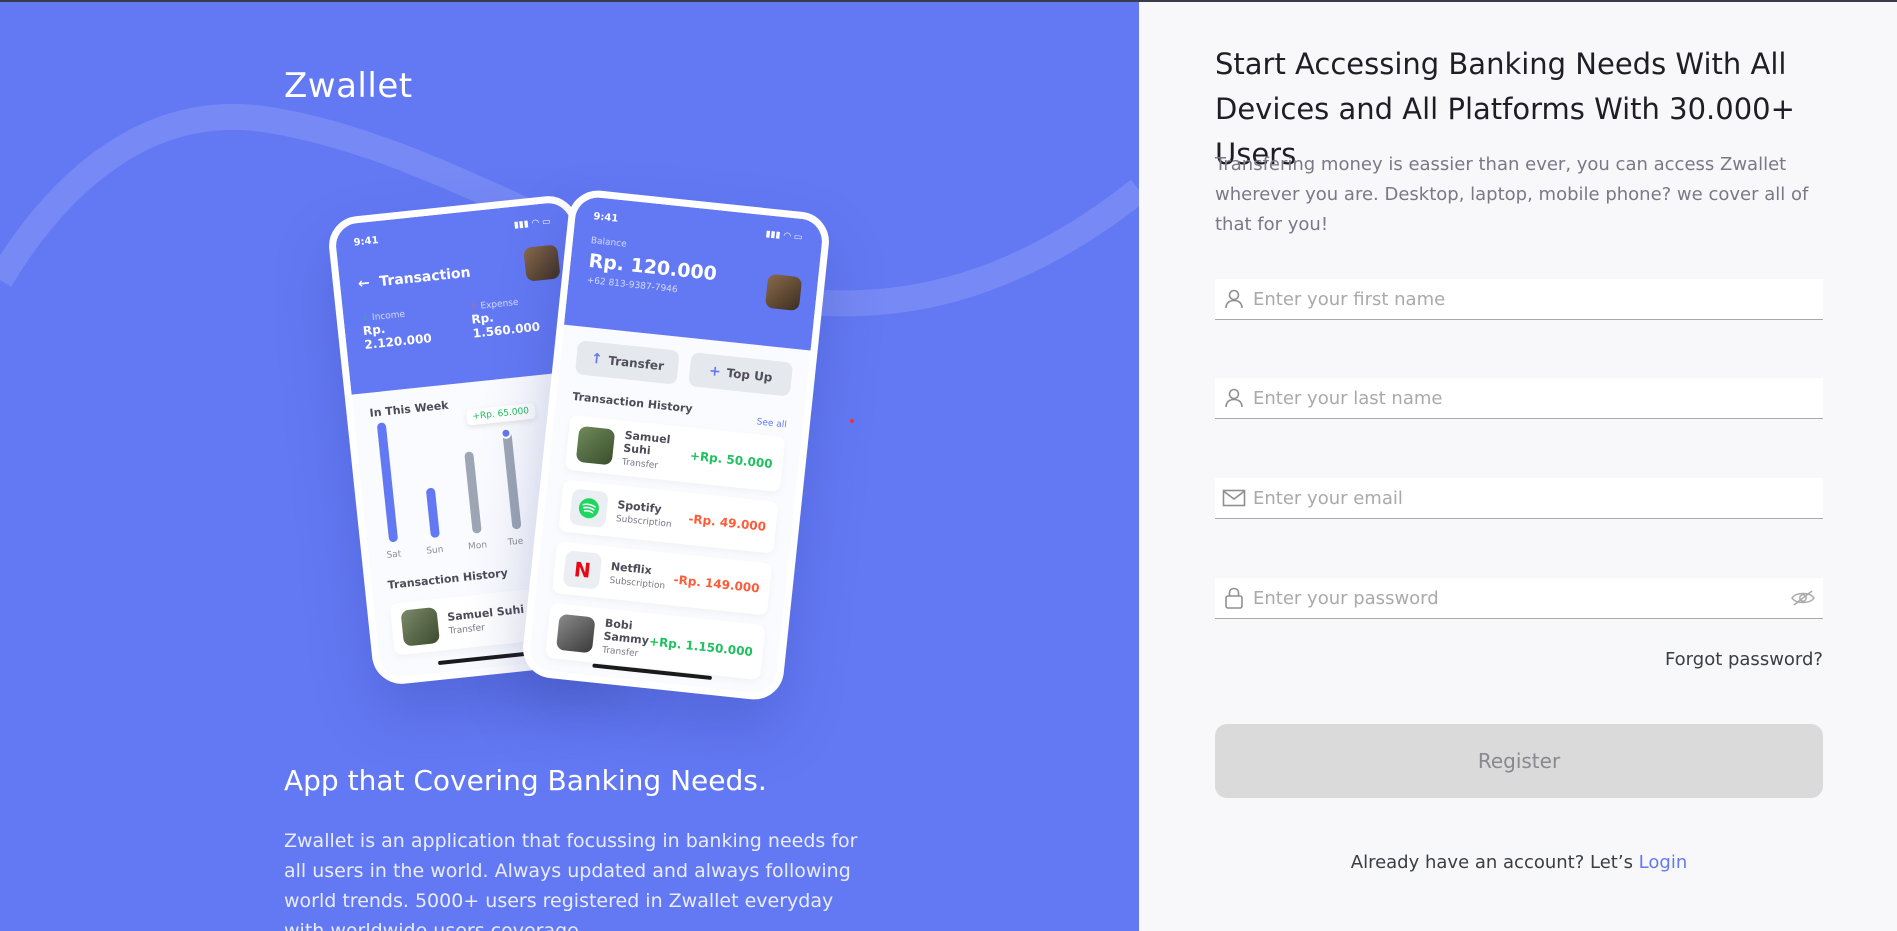 This screenshot has width=1897, height=931. I want to click on list-item: N Netflix Subscription -Rp. 149.000, so click(662, 578).